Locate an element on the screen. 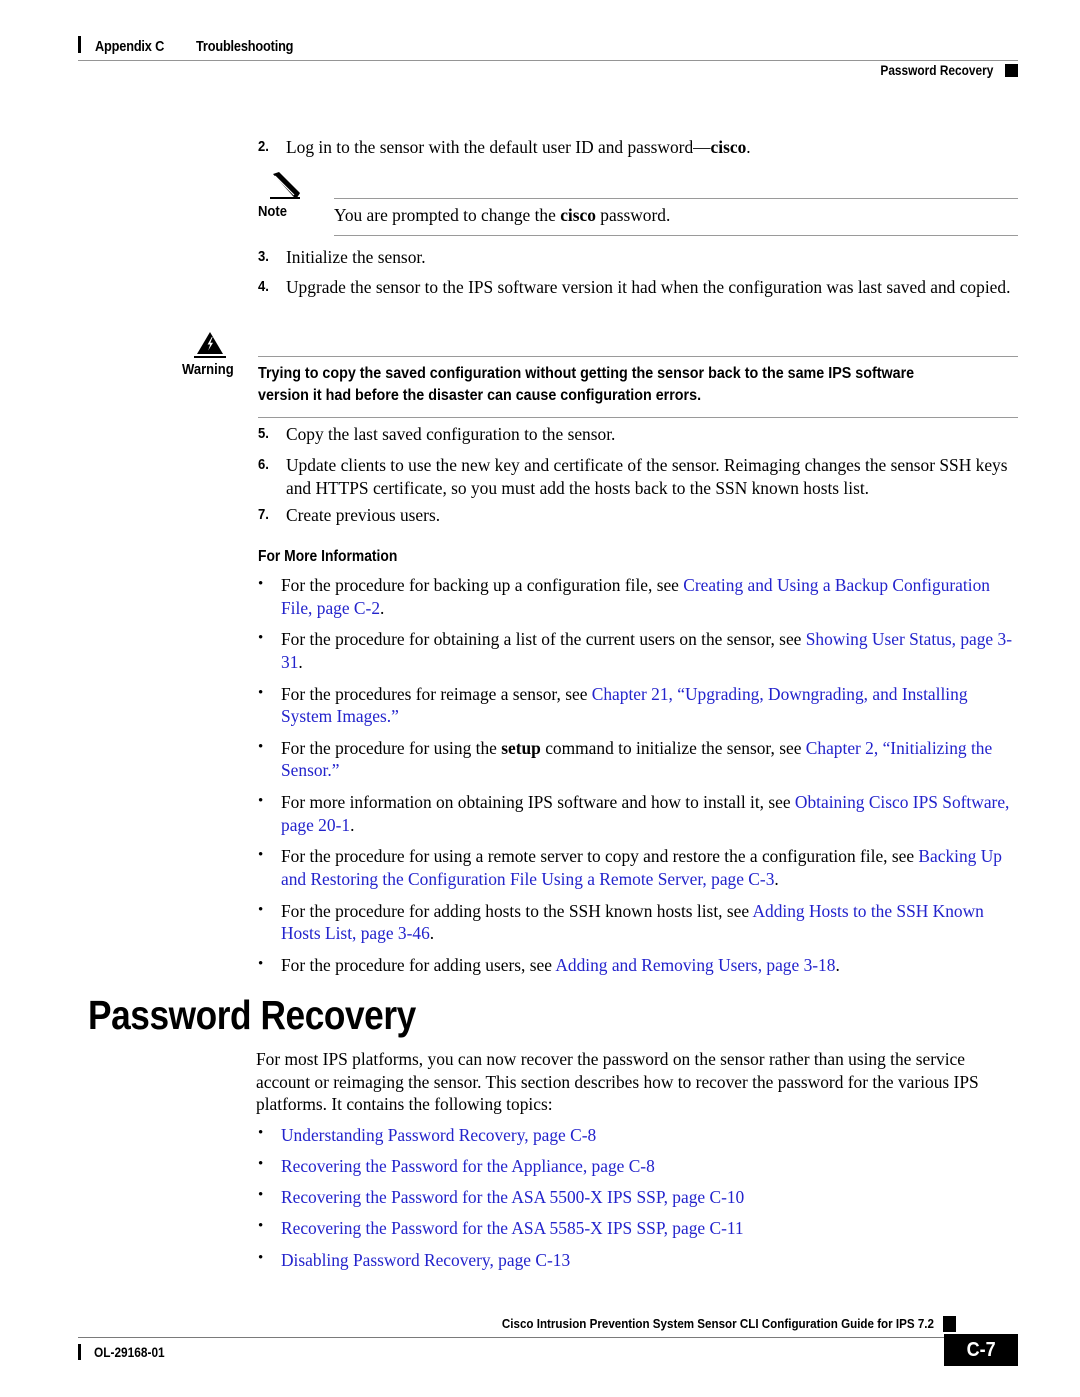  footer-rule is located at coordinates (518, 1337).